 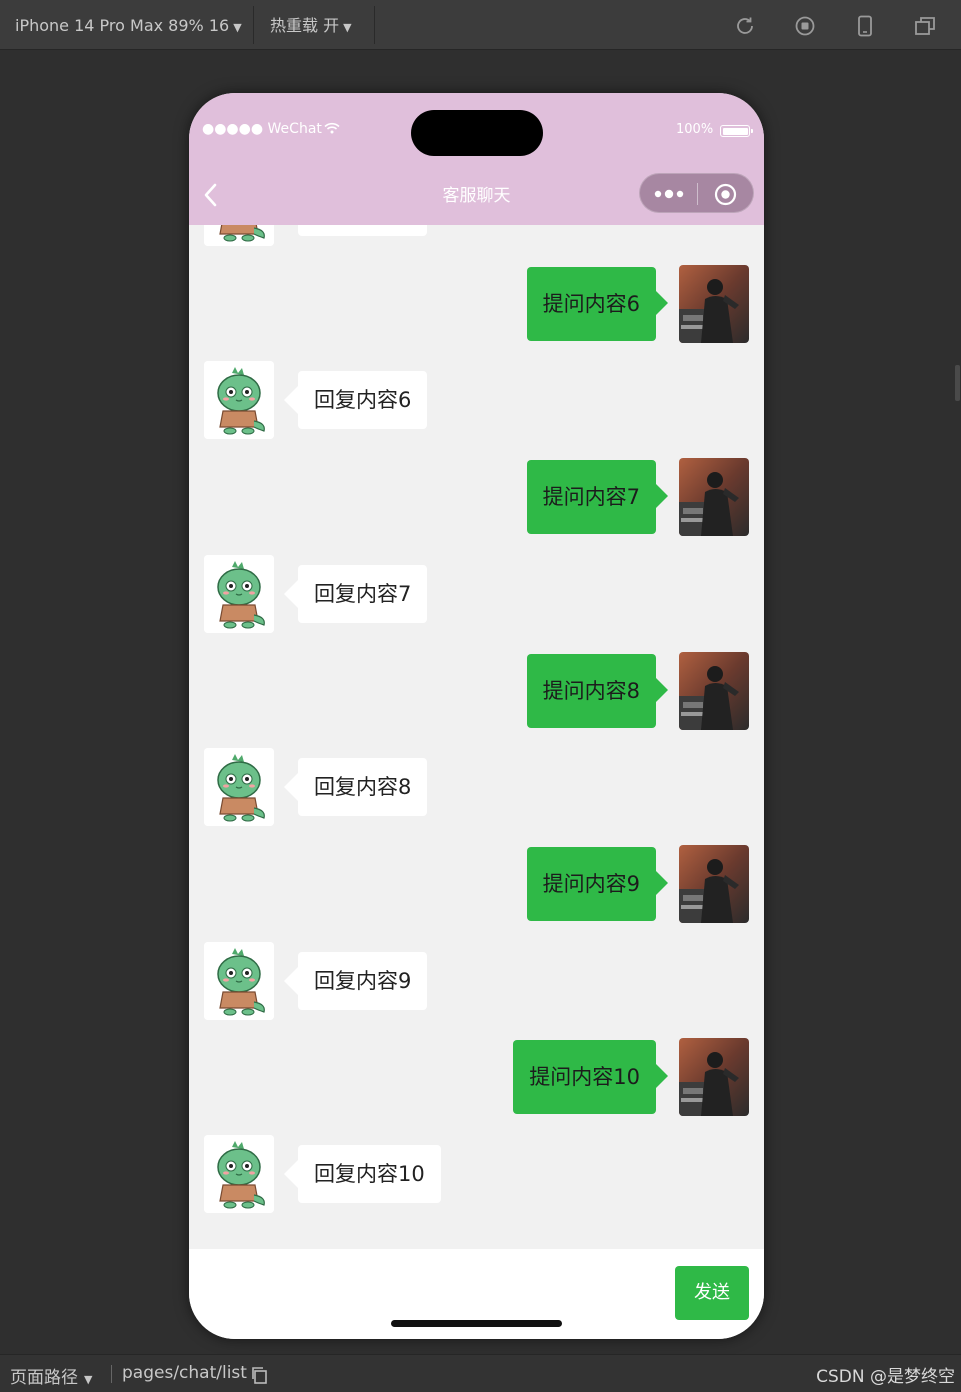 I want to click on miniprogram-capsule, so click(x=696, y=193).